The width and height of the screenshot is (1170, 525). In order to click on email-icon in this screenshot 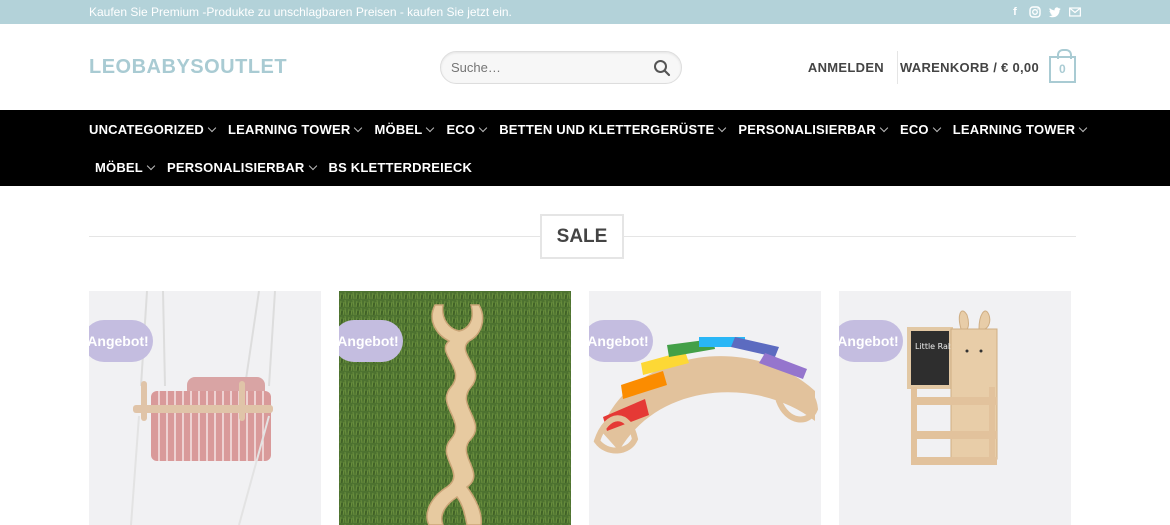, I will do `click(1075, 12)`.